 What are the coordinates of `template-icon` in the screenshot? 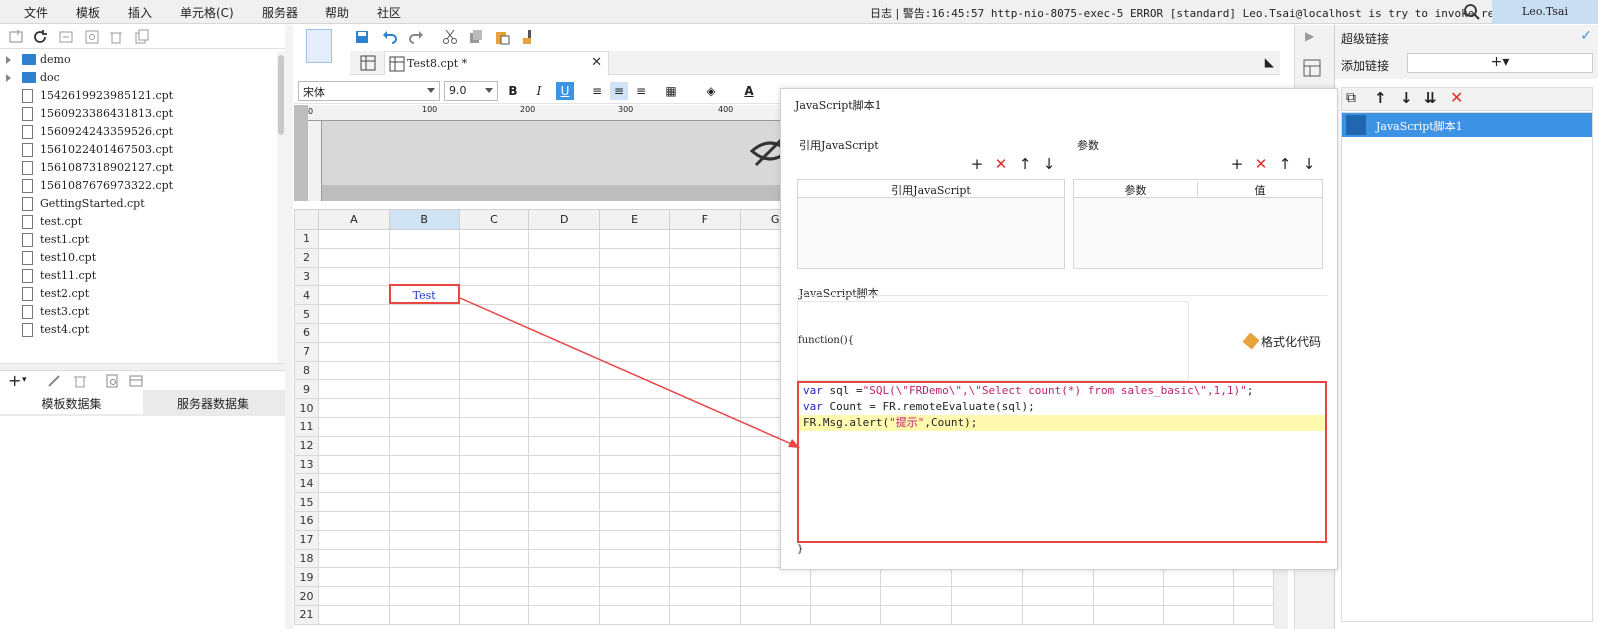 It's located at (319, 46).